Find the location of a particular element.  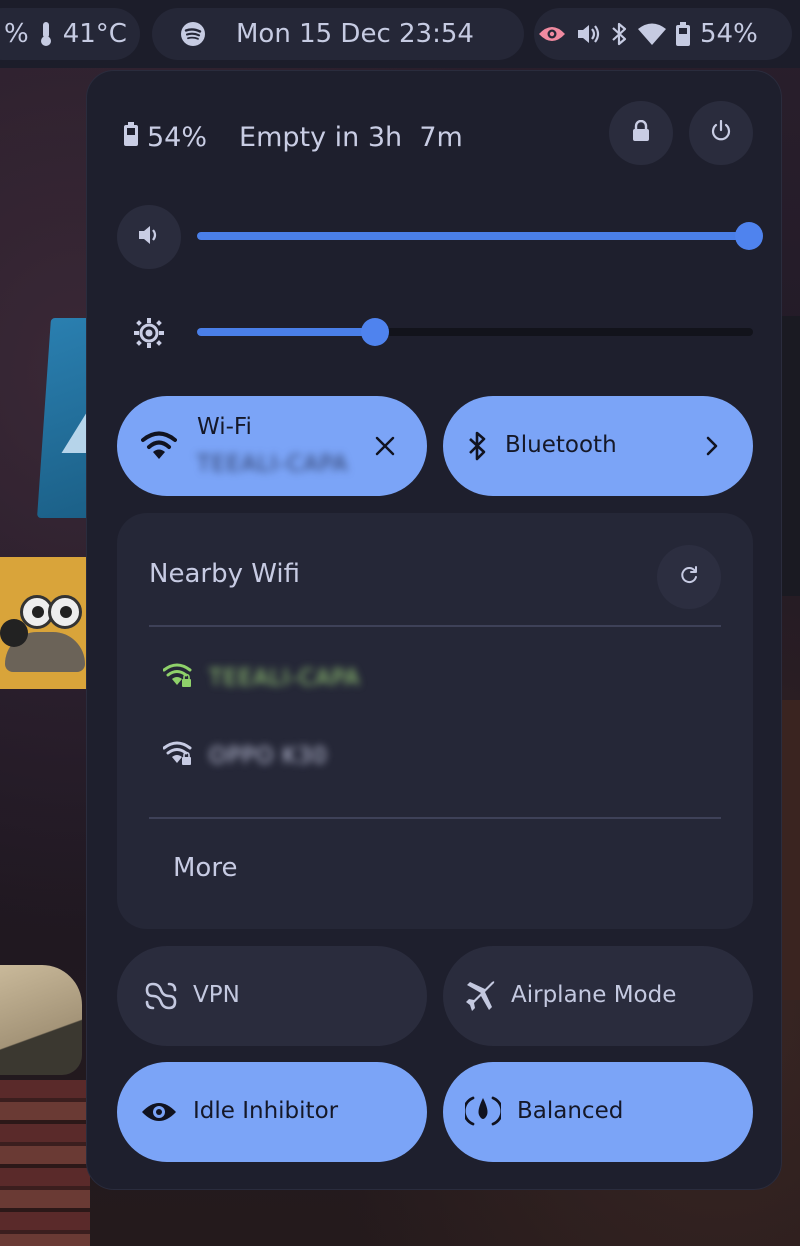

lock-icon is located at coordinates (641, 132).